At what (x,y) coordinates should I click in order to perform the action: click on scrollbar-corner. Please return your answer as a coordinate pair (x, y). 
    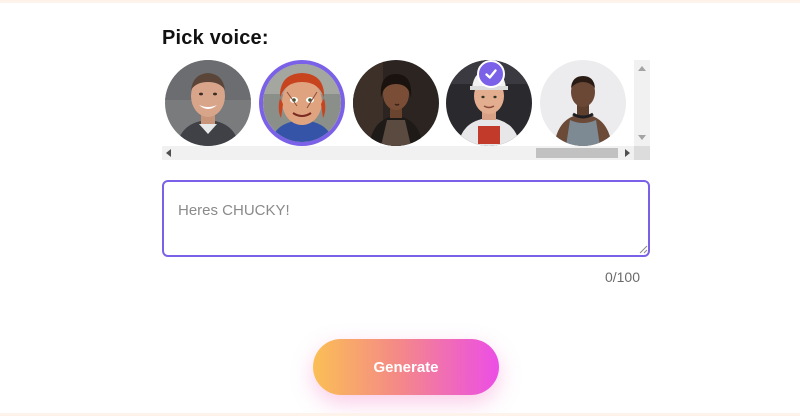
    Looking at the image, I should click on (642, 153).